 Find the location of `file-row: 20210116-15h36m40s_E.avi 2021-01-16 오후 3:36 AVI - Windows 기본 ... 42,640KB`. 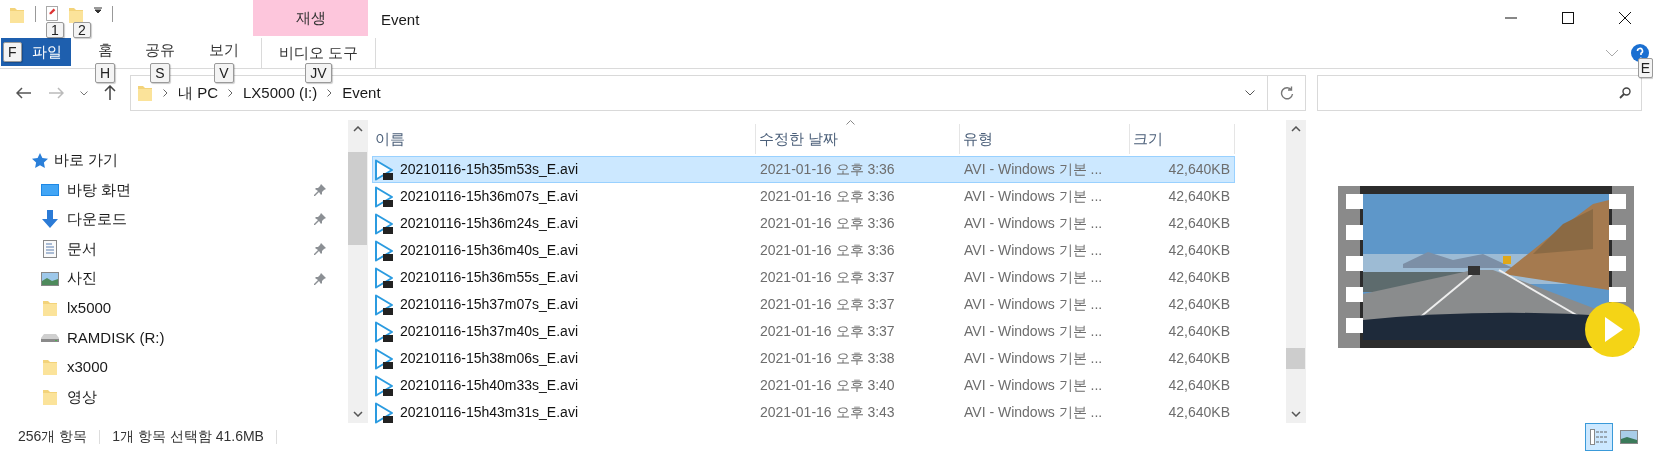

file-row: 20210116-15h36m40s_E.avi 2021-01-16 오후 3:36 AVI - Windows 기본 ... 42,640KB is located at coordinates (803, 250).